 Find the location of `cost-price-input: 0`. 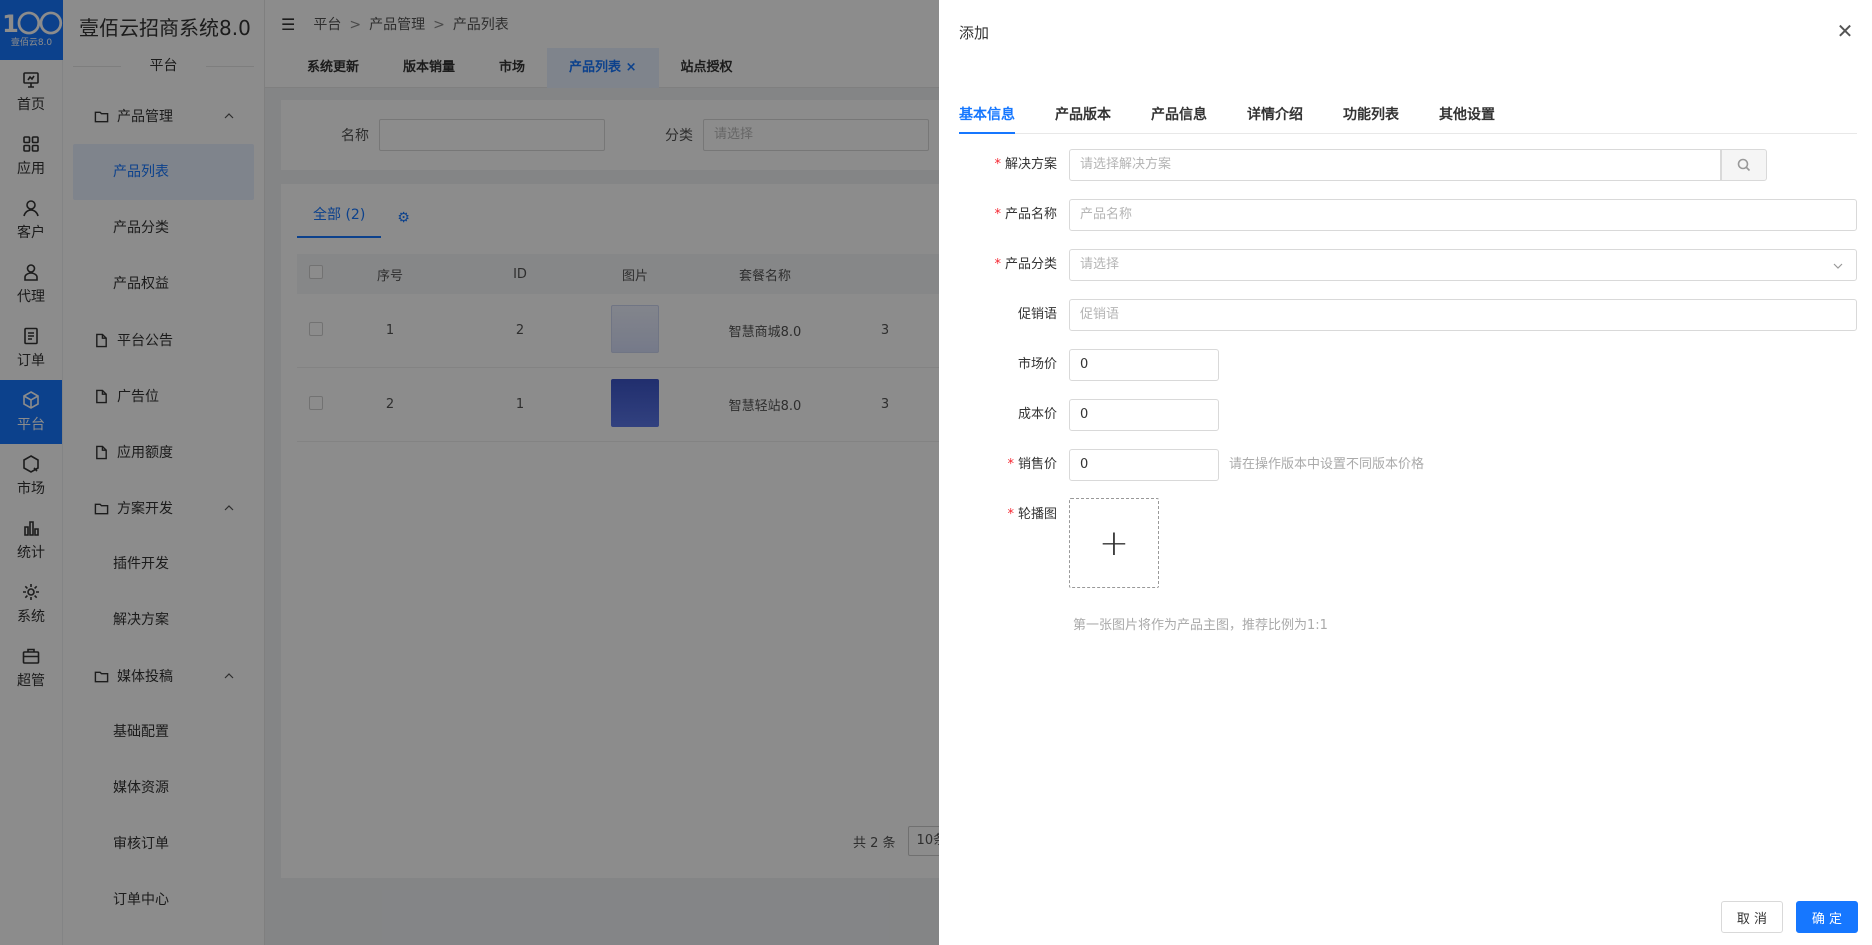

cost-price-input: 0 is located at coordinates (1144, 415).